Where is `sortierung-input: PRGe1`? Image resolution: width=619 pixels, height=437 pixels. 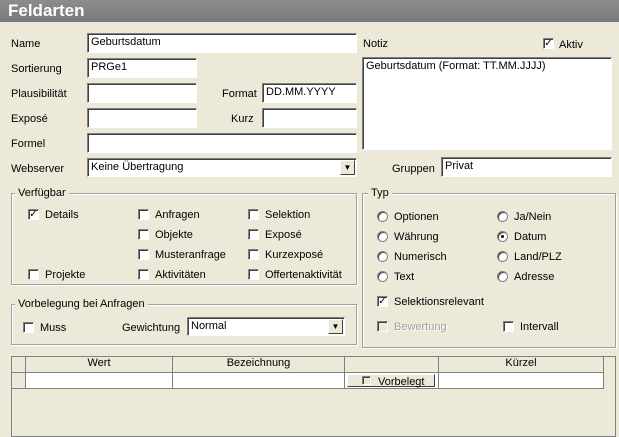 sortierung-input: PRGe1 is located at coordinates (142, 68).